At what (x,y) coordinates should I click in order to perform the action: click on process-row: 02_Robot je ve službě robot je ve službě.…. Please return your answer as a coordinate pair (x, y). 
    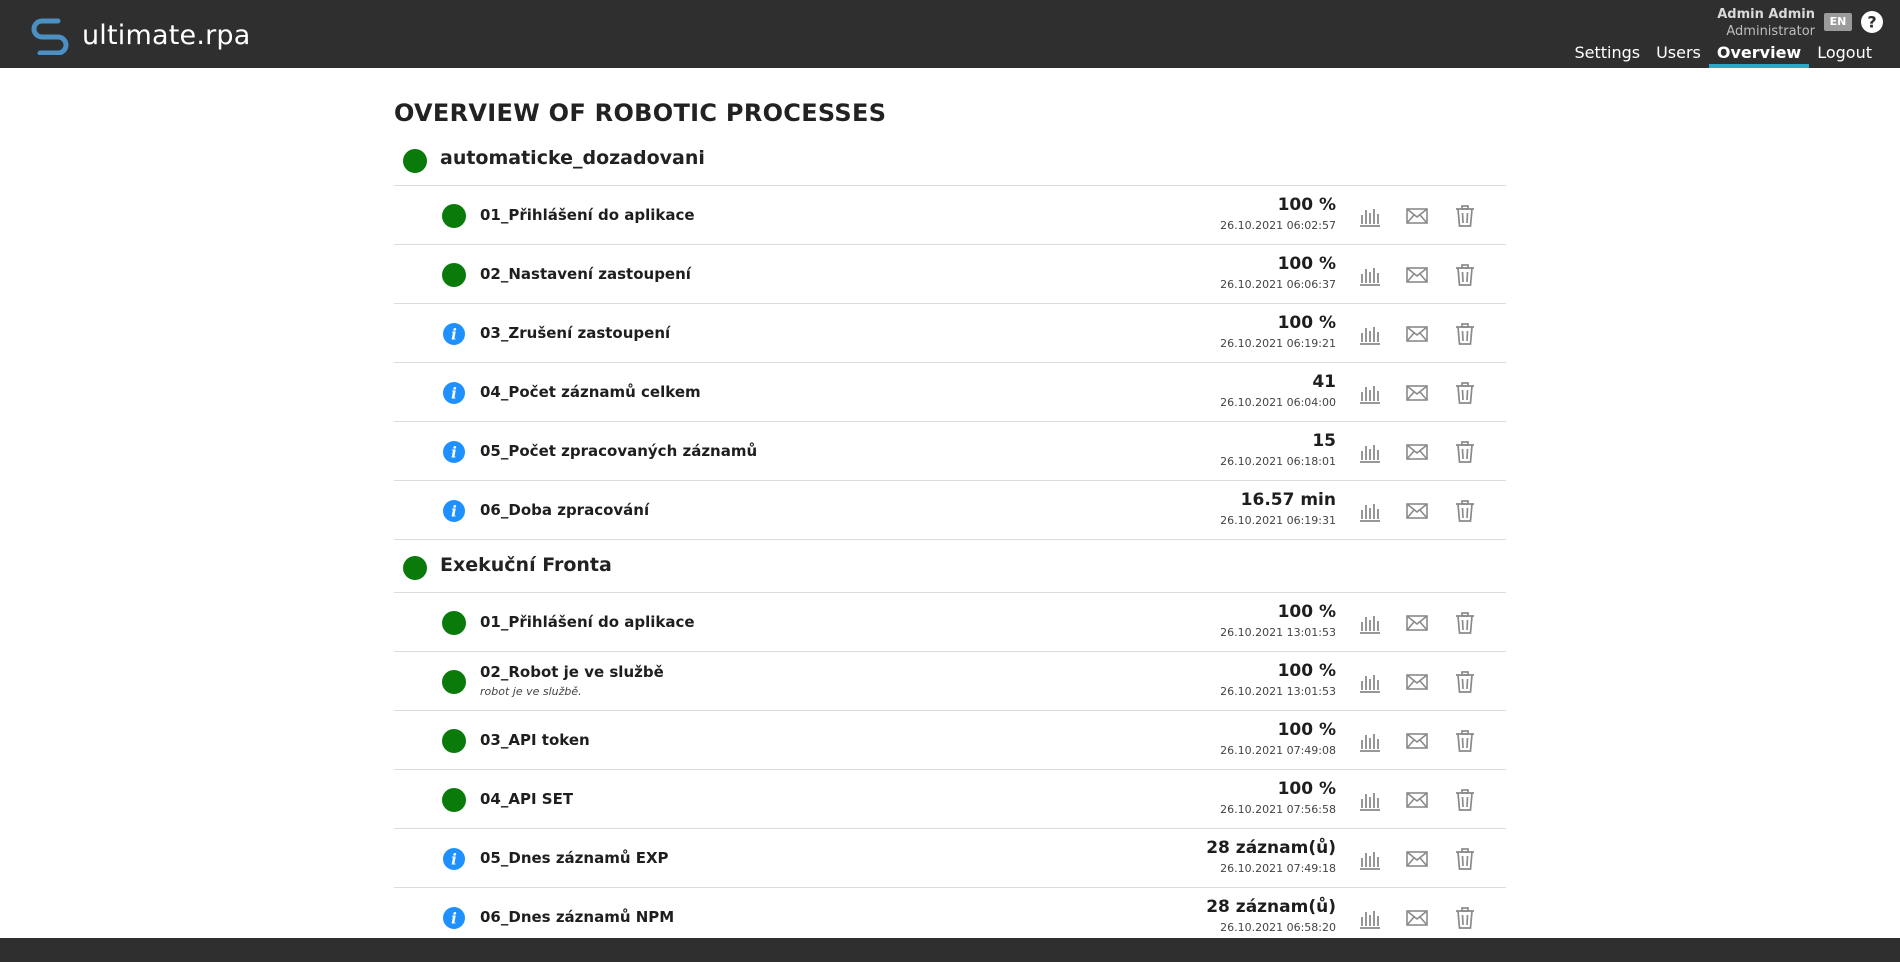
    Looking at the image, I should click on (950, 681).